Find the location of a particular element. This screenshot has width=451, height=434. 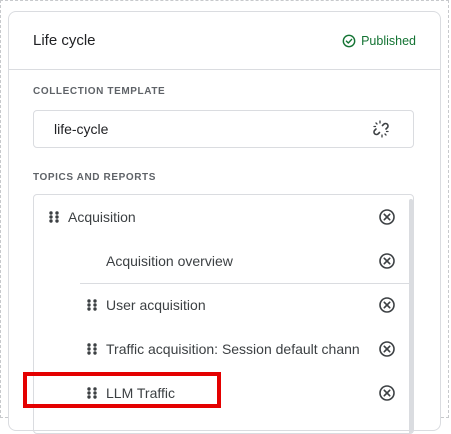

panel-title: Life cycle is located at coordinates (64, 40).